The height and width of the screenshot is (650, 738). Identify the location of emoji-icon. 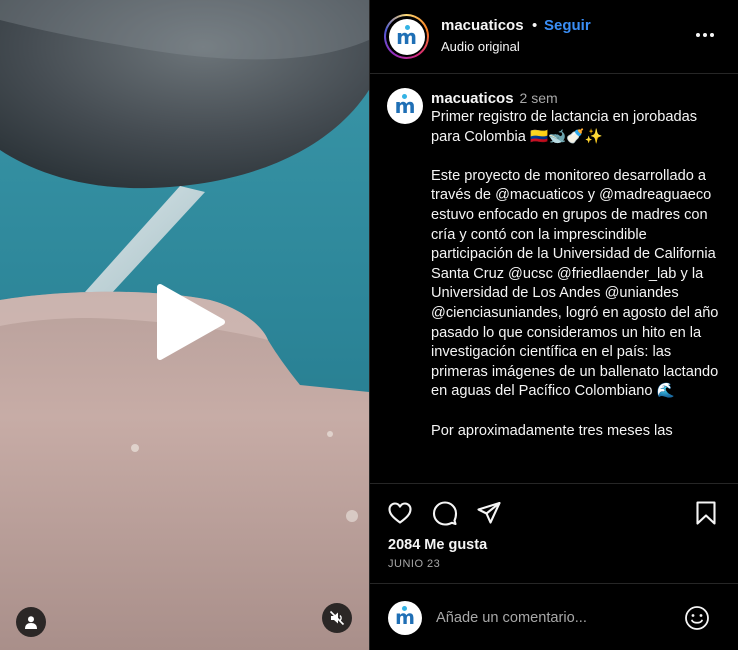
(697, 618).